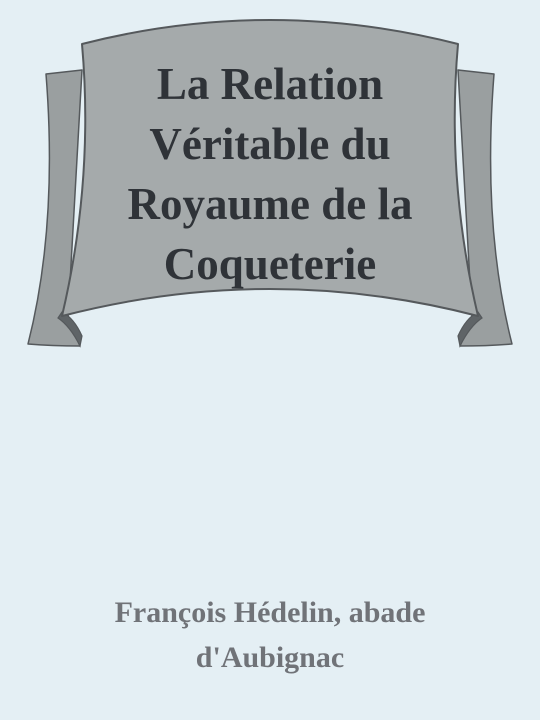 This screenshot has height=720, width=540. I want to click on book-author: François Hédelin, abade d'Aubignac, so click(270, 635).